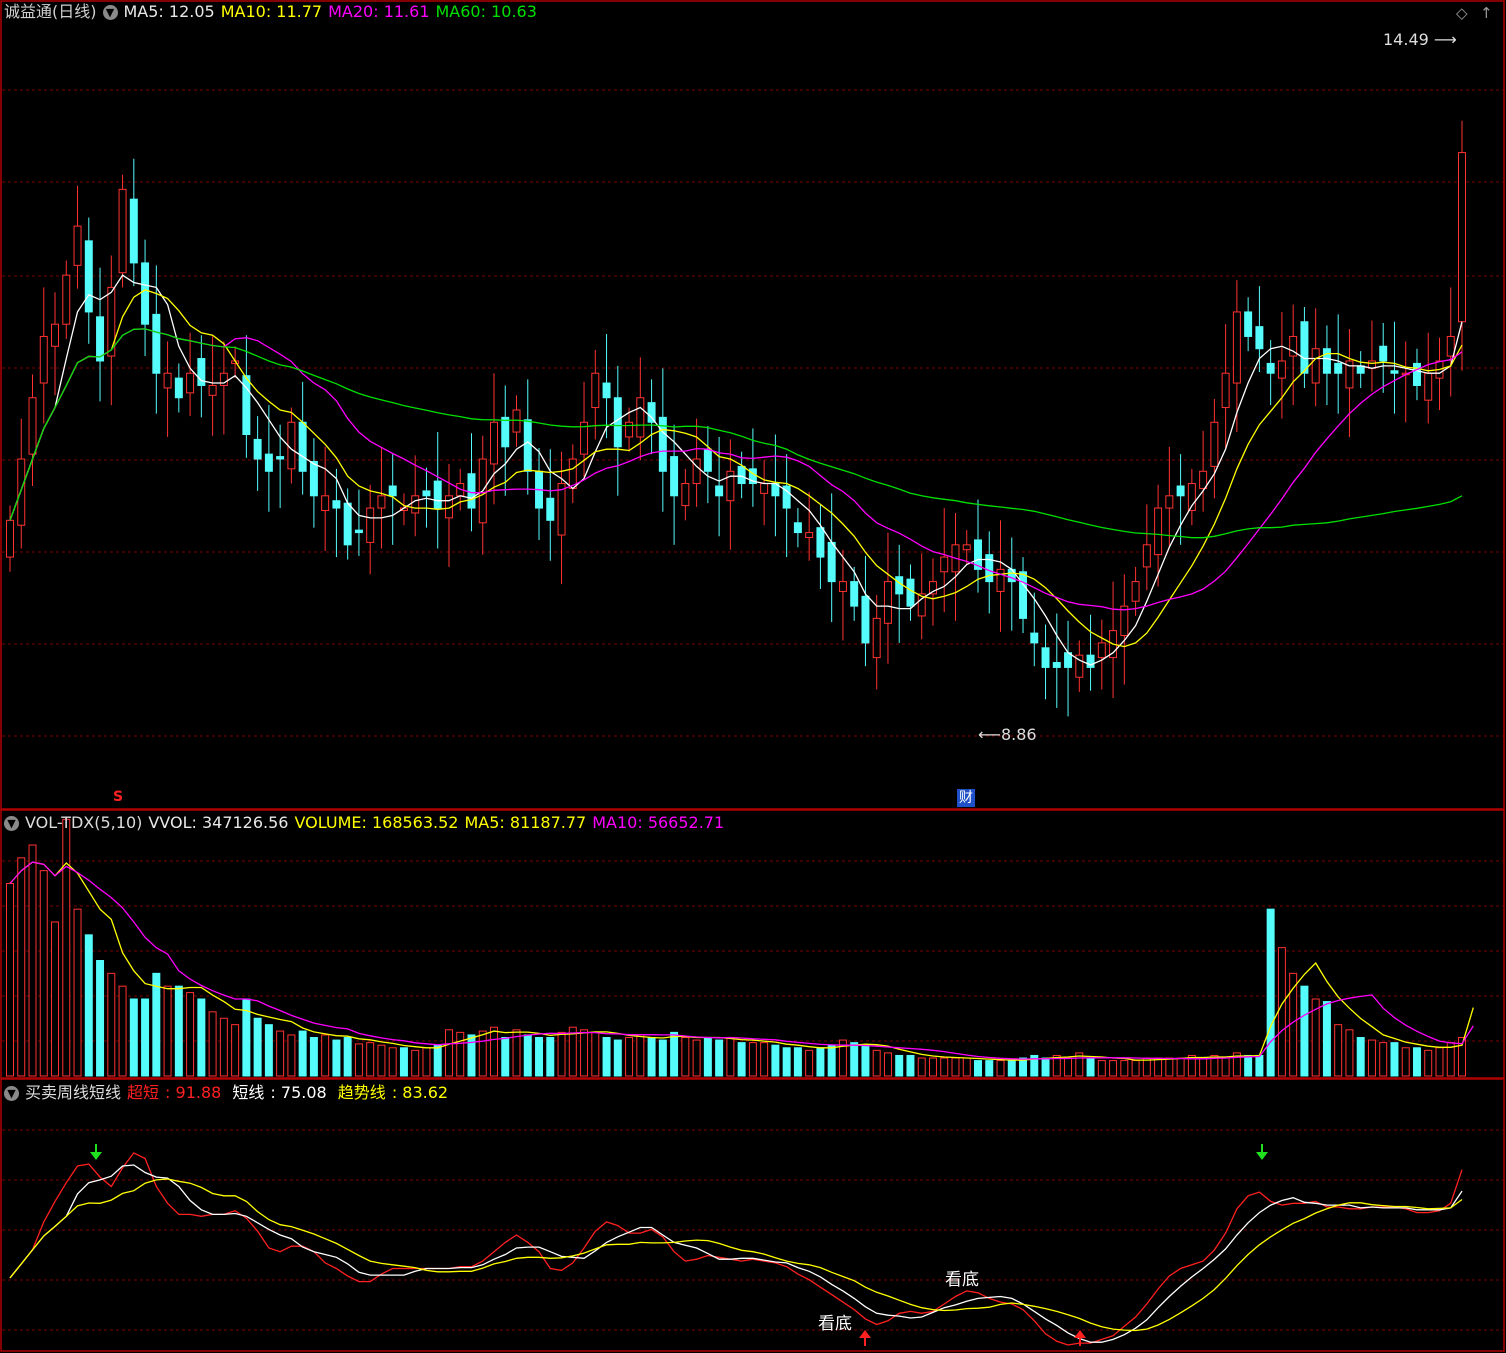 This screenshot has height=1353, width=1506. What do you see at coordinates (486, 11) in the screenshot?
I see `ma60-value: MA60: 10.63` at bounding box center [486, 11].